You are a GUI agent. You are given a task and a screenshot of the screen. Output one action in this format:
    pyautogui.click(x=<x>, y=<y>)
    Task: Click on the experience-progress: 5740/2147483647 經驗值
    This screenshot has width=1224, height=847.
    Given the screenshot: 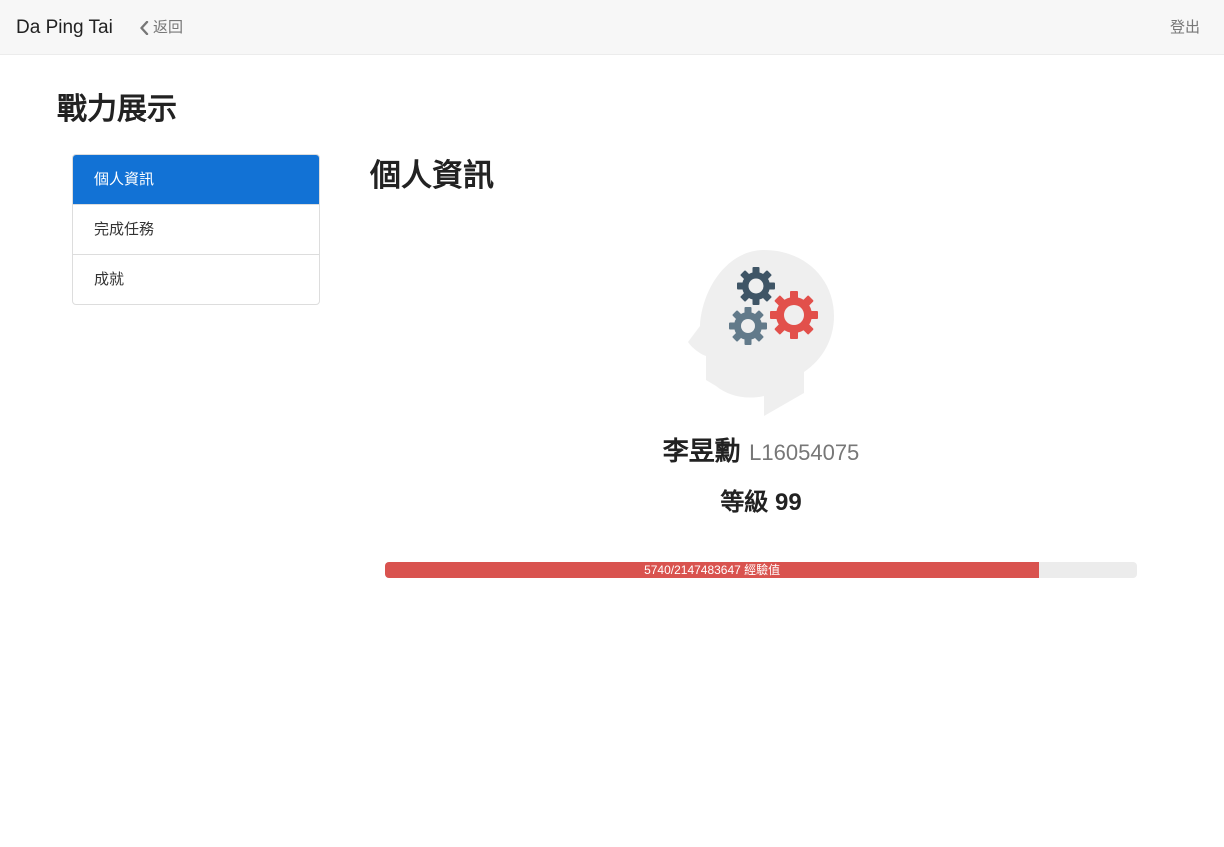 What is the action you would take?
    pyautogui.click(x=761, y=570)
    